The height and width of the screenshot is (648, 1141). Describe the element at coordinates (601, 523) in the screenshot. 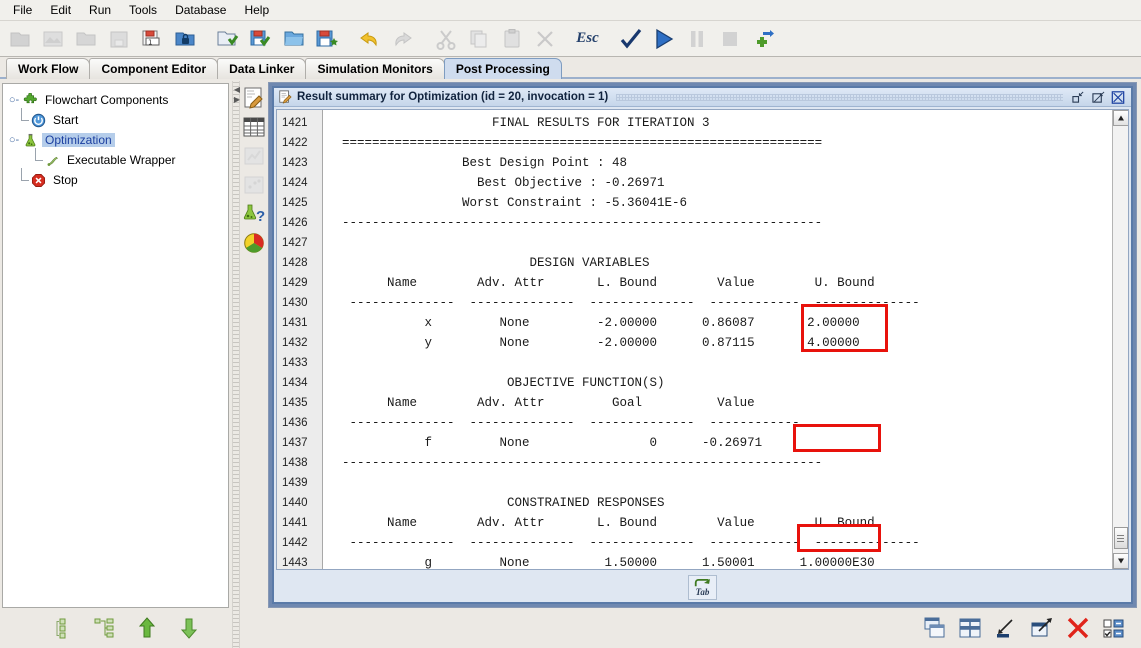

I see `code-line: Name Adv. Attr L. Bound Value U. Bound` at that location.